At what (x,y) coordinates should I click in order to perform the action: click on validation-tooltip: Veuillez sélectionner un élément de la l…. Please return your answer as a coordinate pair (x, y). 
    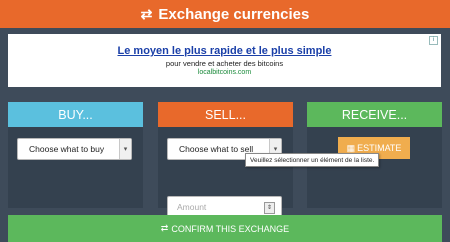
    Looking at the image, I should click on (312, 160).